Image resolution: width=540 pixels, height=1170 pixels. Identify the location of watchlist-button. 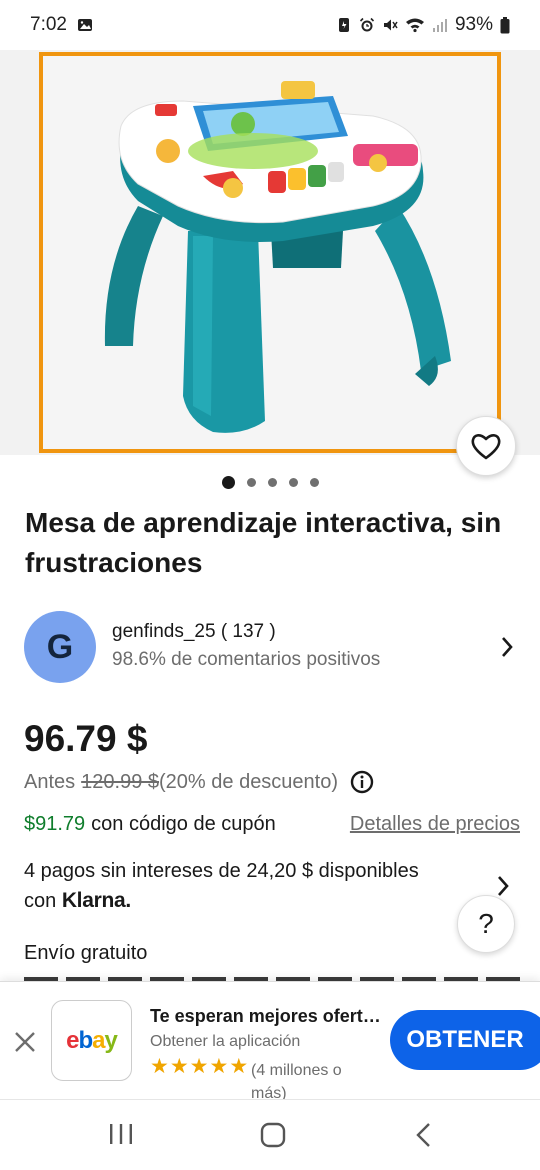
(486, 446).